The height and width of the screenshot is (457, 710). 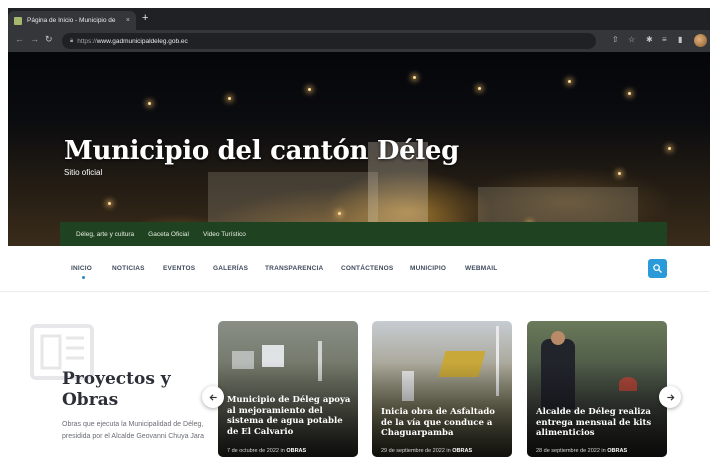 What do you see at coordinates (294, 268) in the screenshot?
I see `nav-item-transparencia: TRANSPARENCIA` at bounding box center [294, 268].